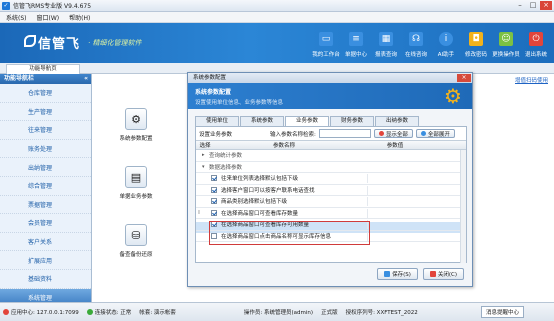 This screenshot has height=321, width=554. What do you see at coordinates (6, 312) in the screenshot?
I see `server-icon` at bounding box center [6, 312].